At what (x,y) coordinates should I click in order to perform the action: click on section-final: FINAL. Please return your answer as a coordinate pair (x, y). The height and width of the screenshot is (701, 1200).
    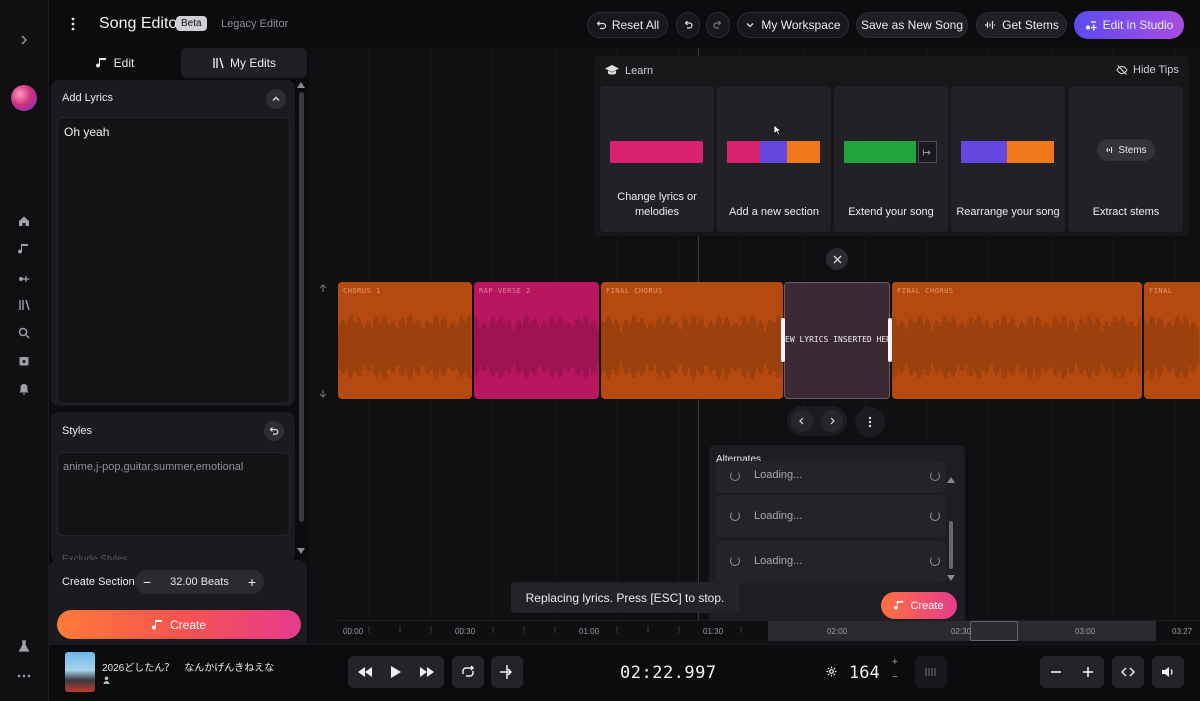
    Looking at the image, I should click on (1172, 340).